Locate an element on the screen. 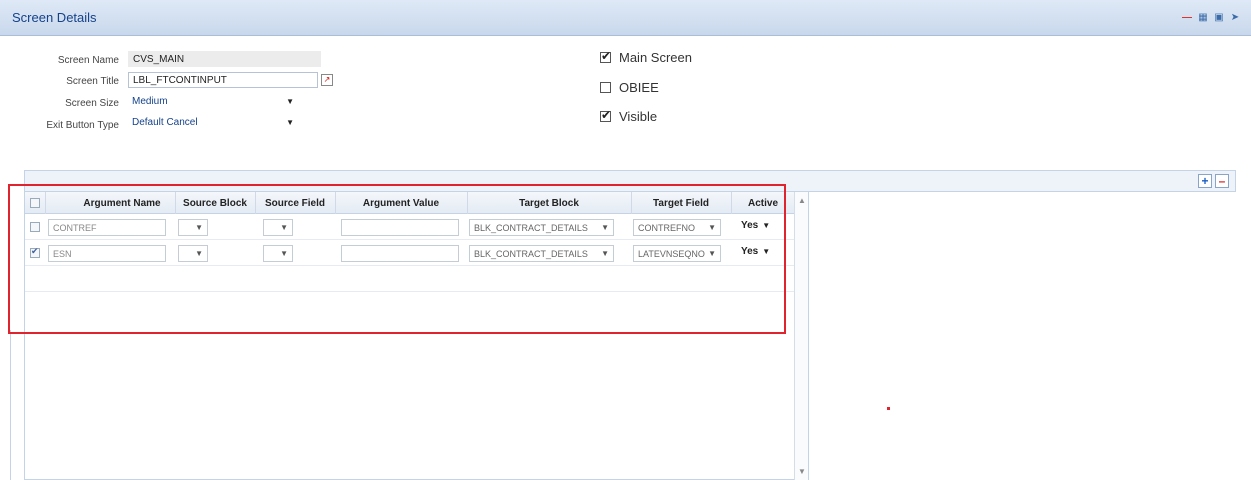  visible-checkbox is located at coordinates (605, 115).